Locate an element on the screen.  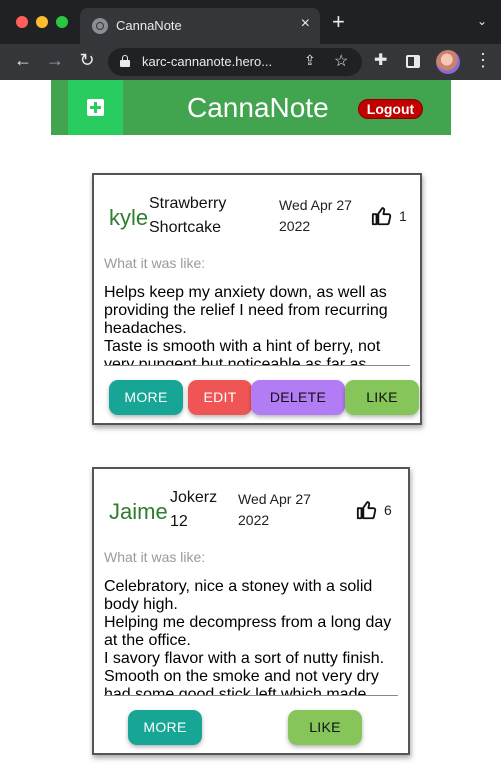
tab-strip: CannaNote × + ⌄ is located at coordinates (250, 22).